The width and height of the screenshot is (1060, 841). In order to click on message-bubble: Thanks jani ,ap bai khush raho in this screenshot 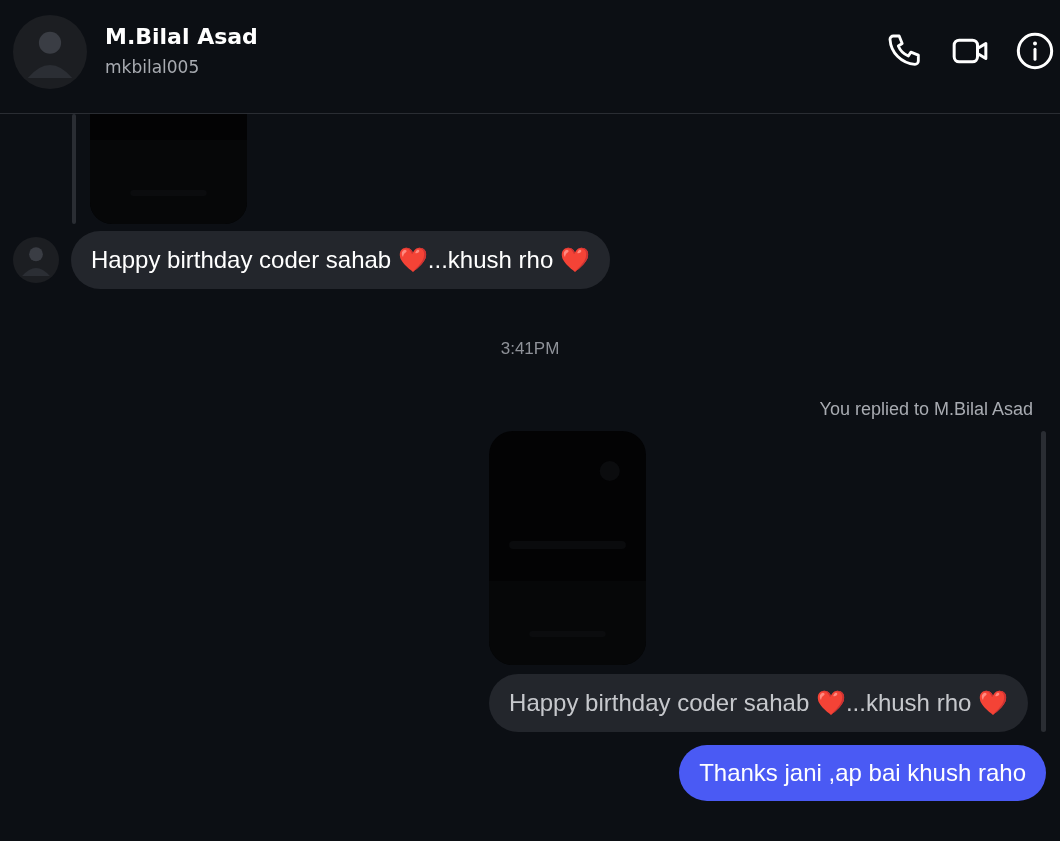, I will do `click(862, 773)`.